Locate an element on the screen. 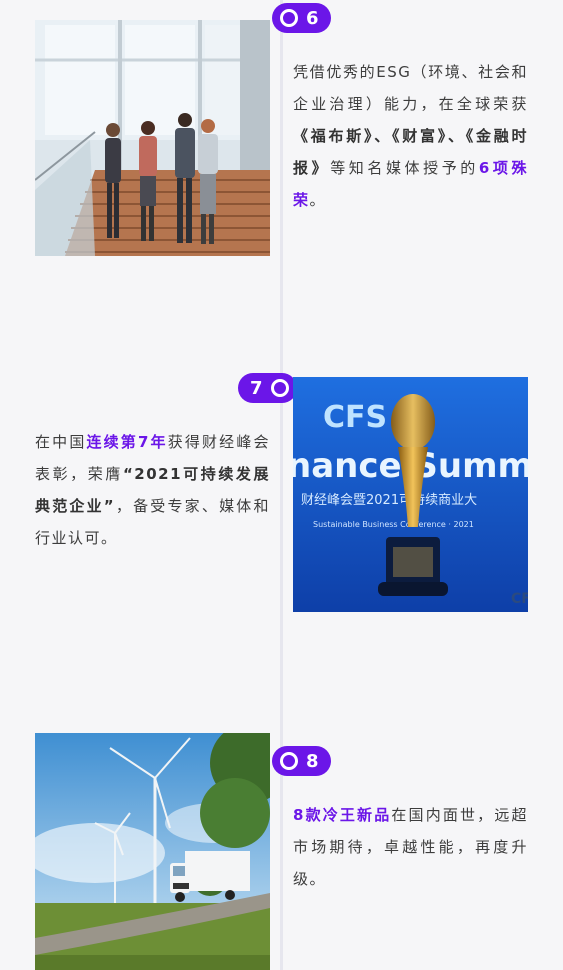  cfs-logo: CFS is located at coordinates (355, 417).